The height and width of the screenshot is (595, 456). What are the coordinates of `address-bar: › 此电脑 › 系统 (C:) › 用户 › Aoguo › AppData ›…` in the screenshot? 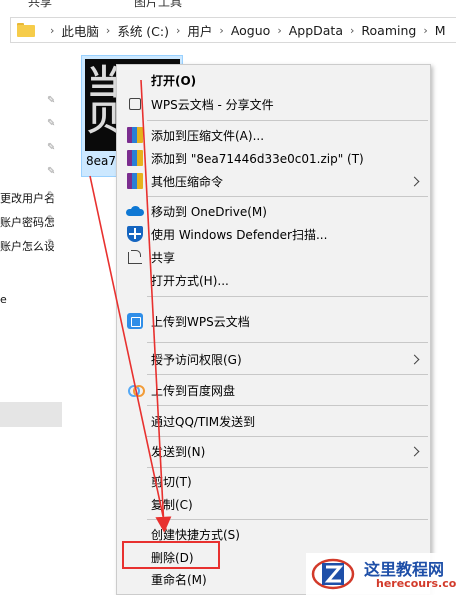 It's located at (233, 30).